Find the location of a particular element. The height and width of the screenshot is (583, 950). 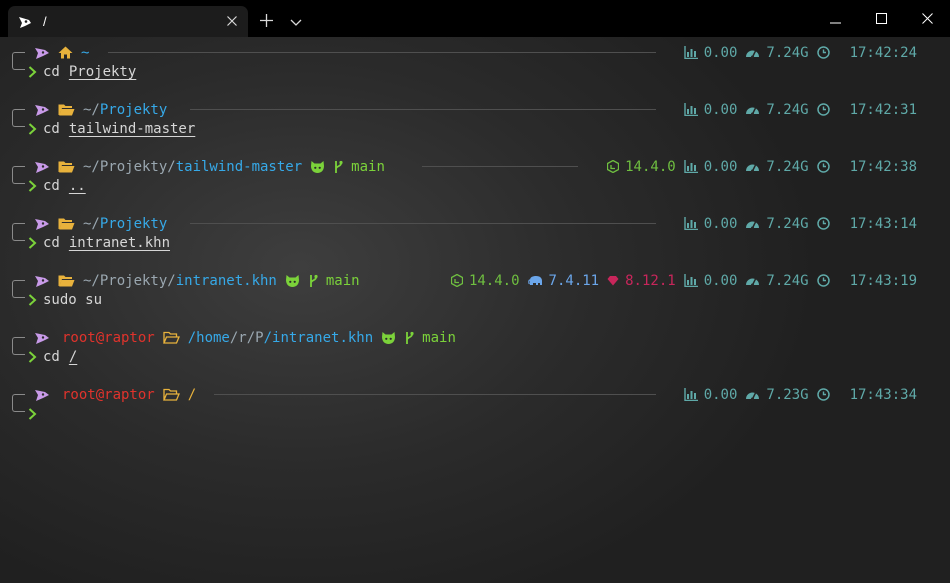

new-tab-button is located at coordinates (266, 21).